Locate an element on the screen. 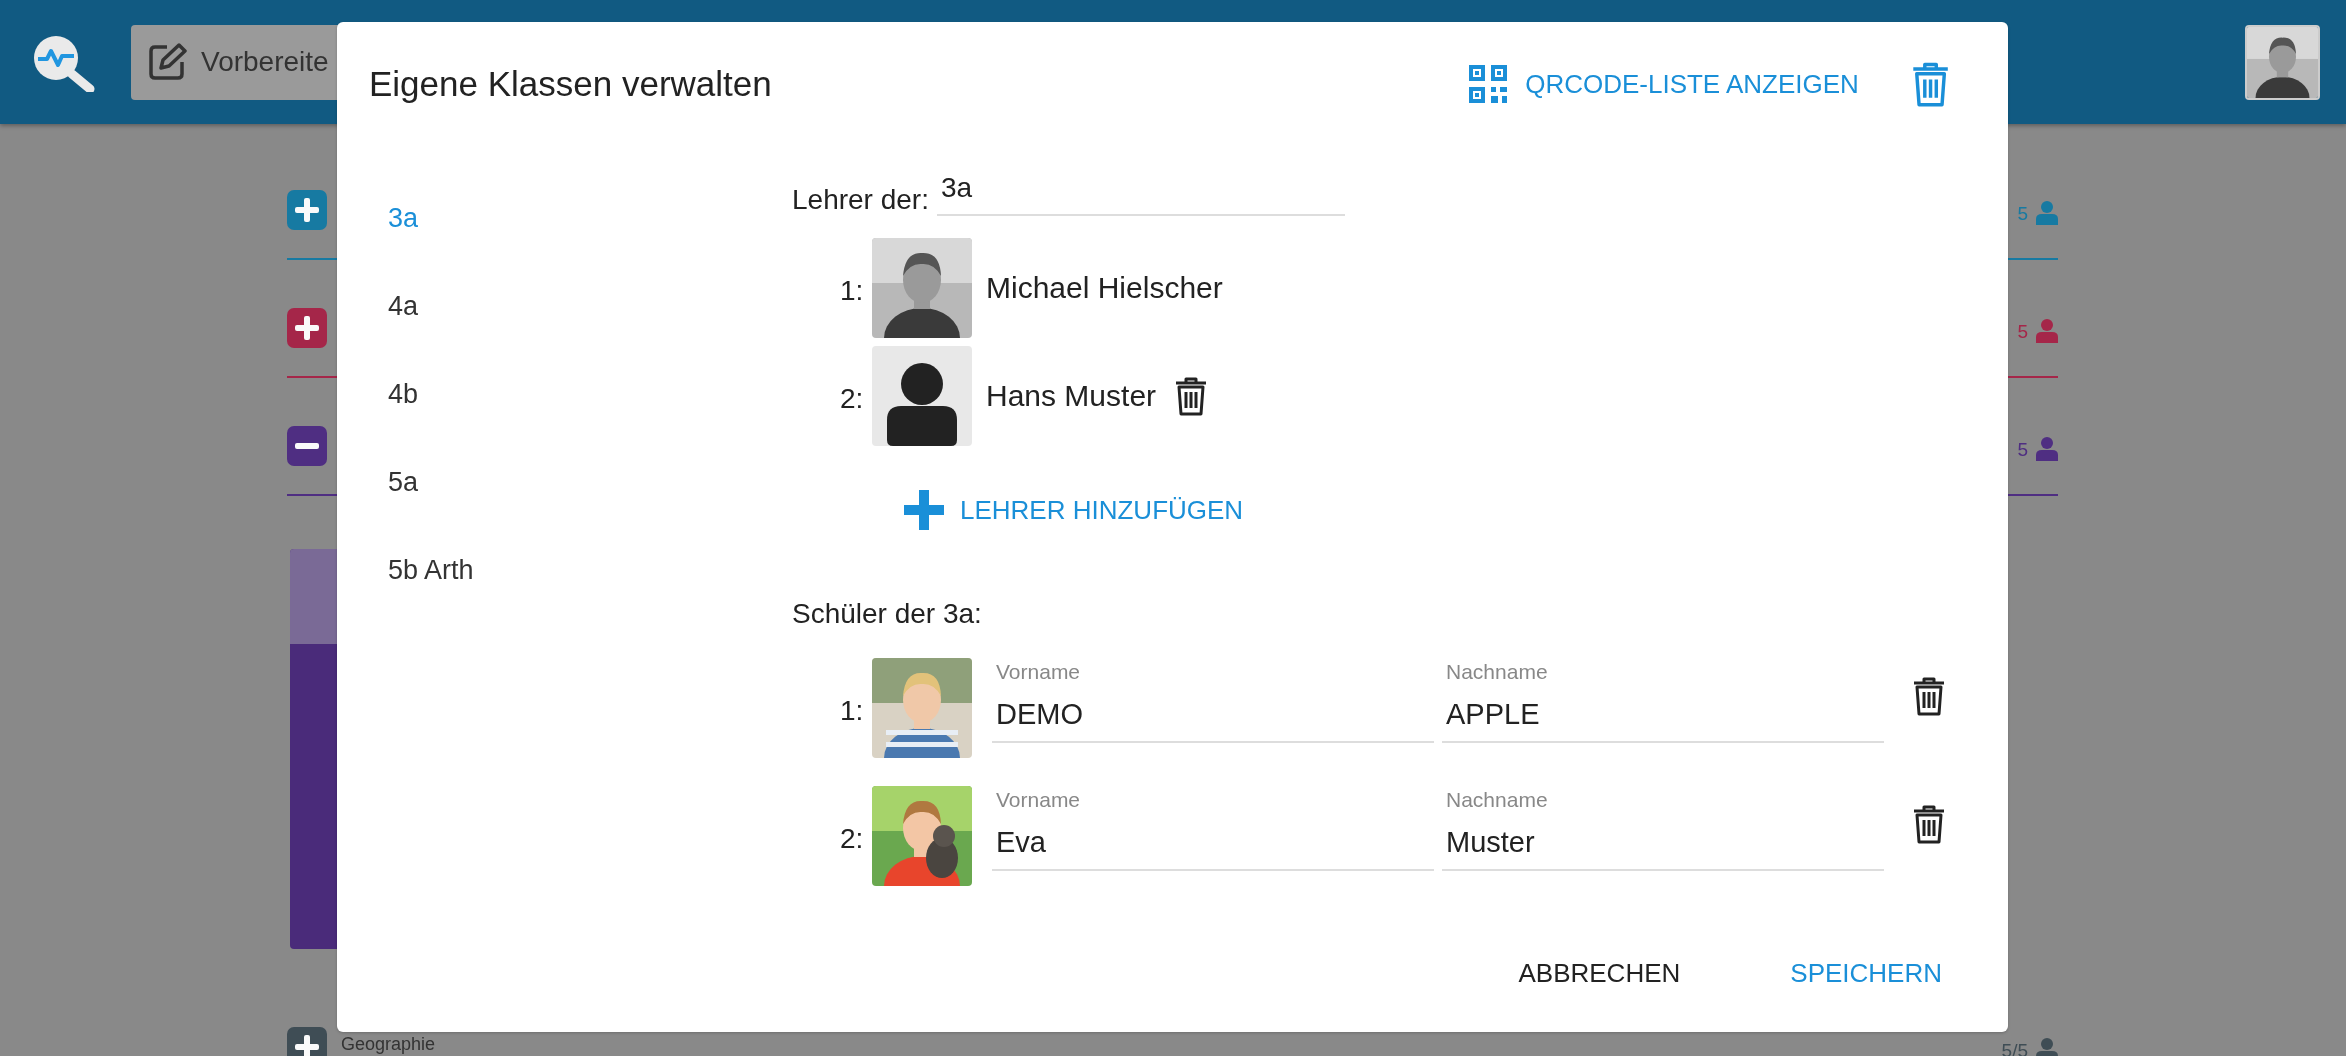  teacher-name: Michael Hielscher is located at coordinates (1104, 288).